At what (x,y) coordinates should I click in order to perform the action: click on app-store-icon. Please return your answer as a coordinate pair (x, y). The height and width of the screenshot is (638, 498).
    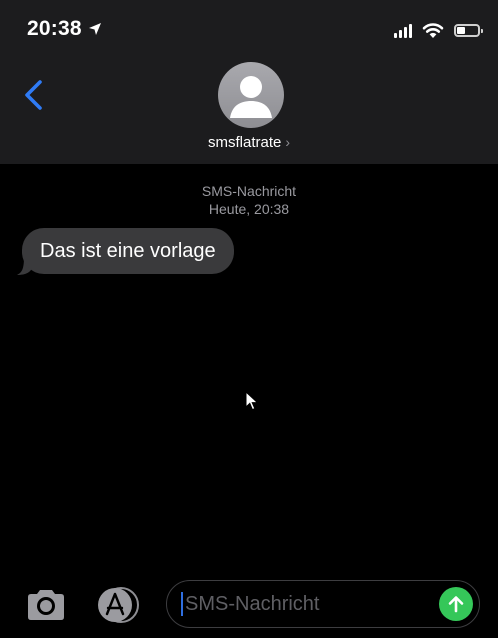
    Looking at the image, I should click on (118, 605).